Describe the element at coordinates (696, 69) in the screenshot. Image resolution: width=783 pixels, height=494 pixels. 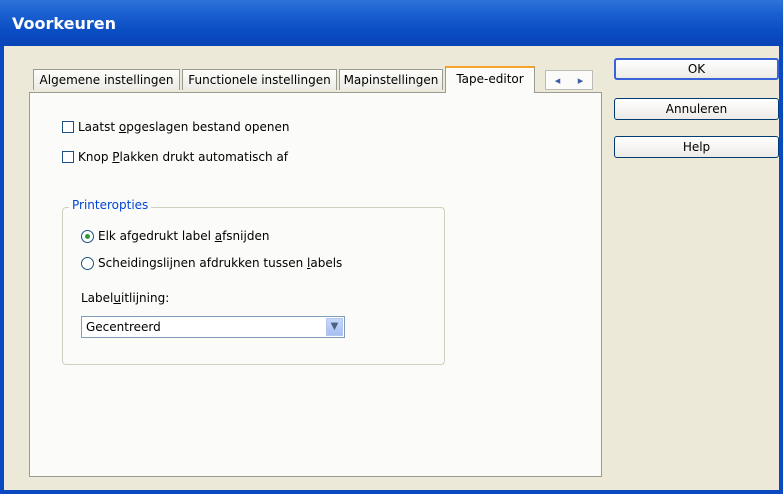
I see `ok-button: OK` at that location.